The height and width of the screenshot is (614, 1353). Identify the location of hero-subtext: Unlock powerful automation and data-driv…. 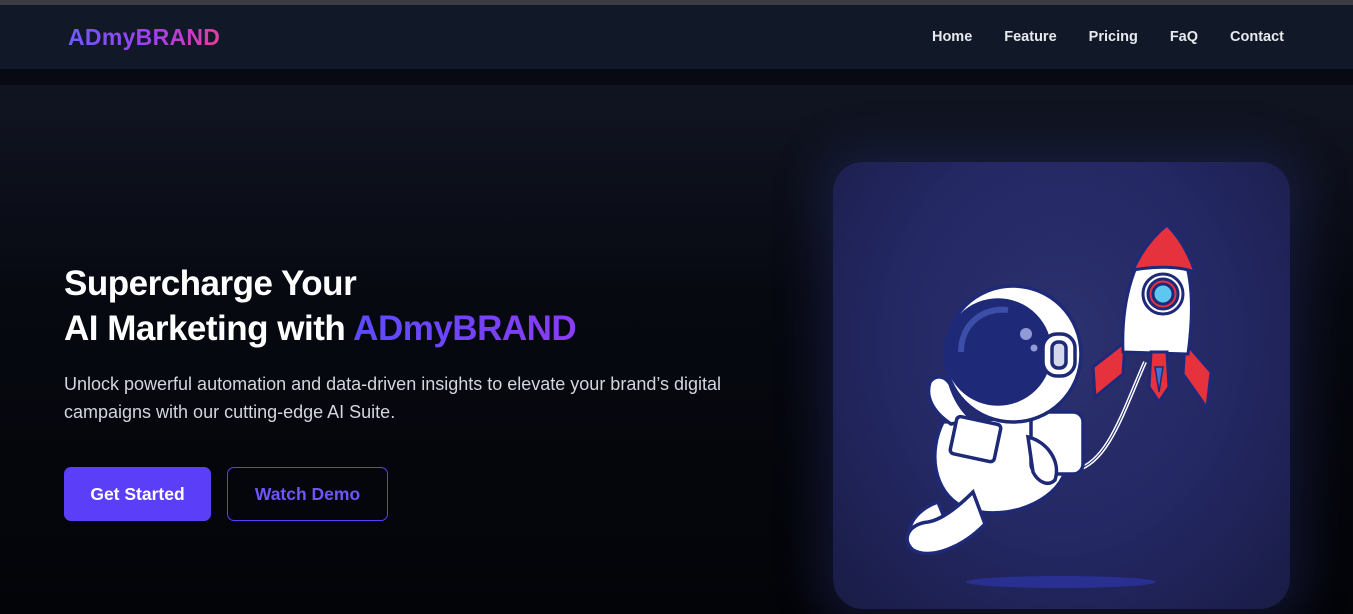
(393, 398).